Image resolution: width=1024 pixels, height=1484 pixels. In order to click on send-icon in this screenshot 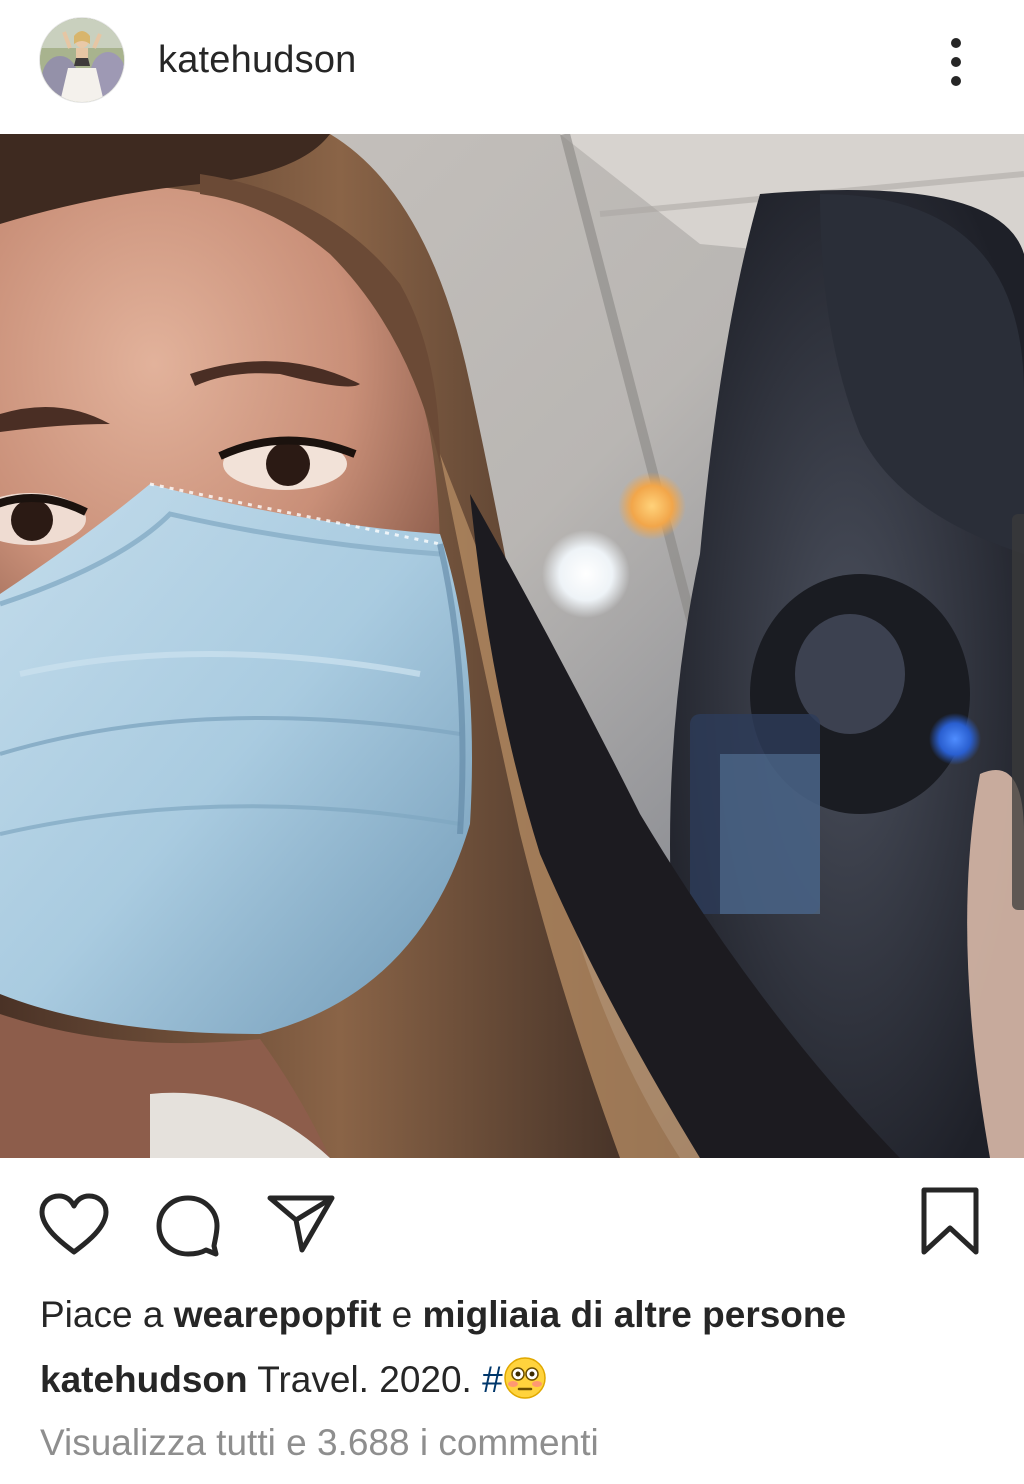, I will do `click(301, 1224)`.